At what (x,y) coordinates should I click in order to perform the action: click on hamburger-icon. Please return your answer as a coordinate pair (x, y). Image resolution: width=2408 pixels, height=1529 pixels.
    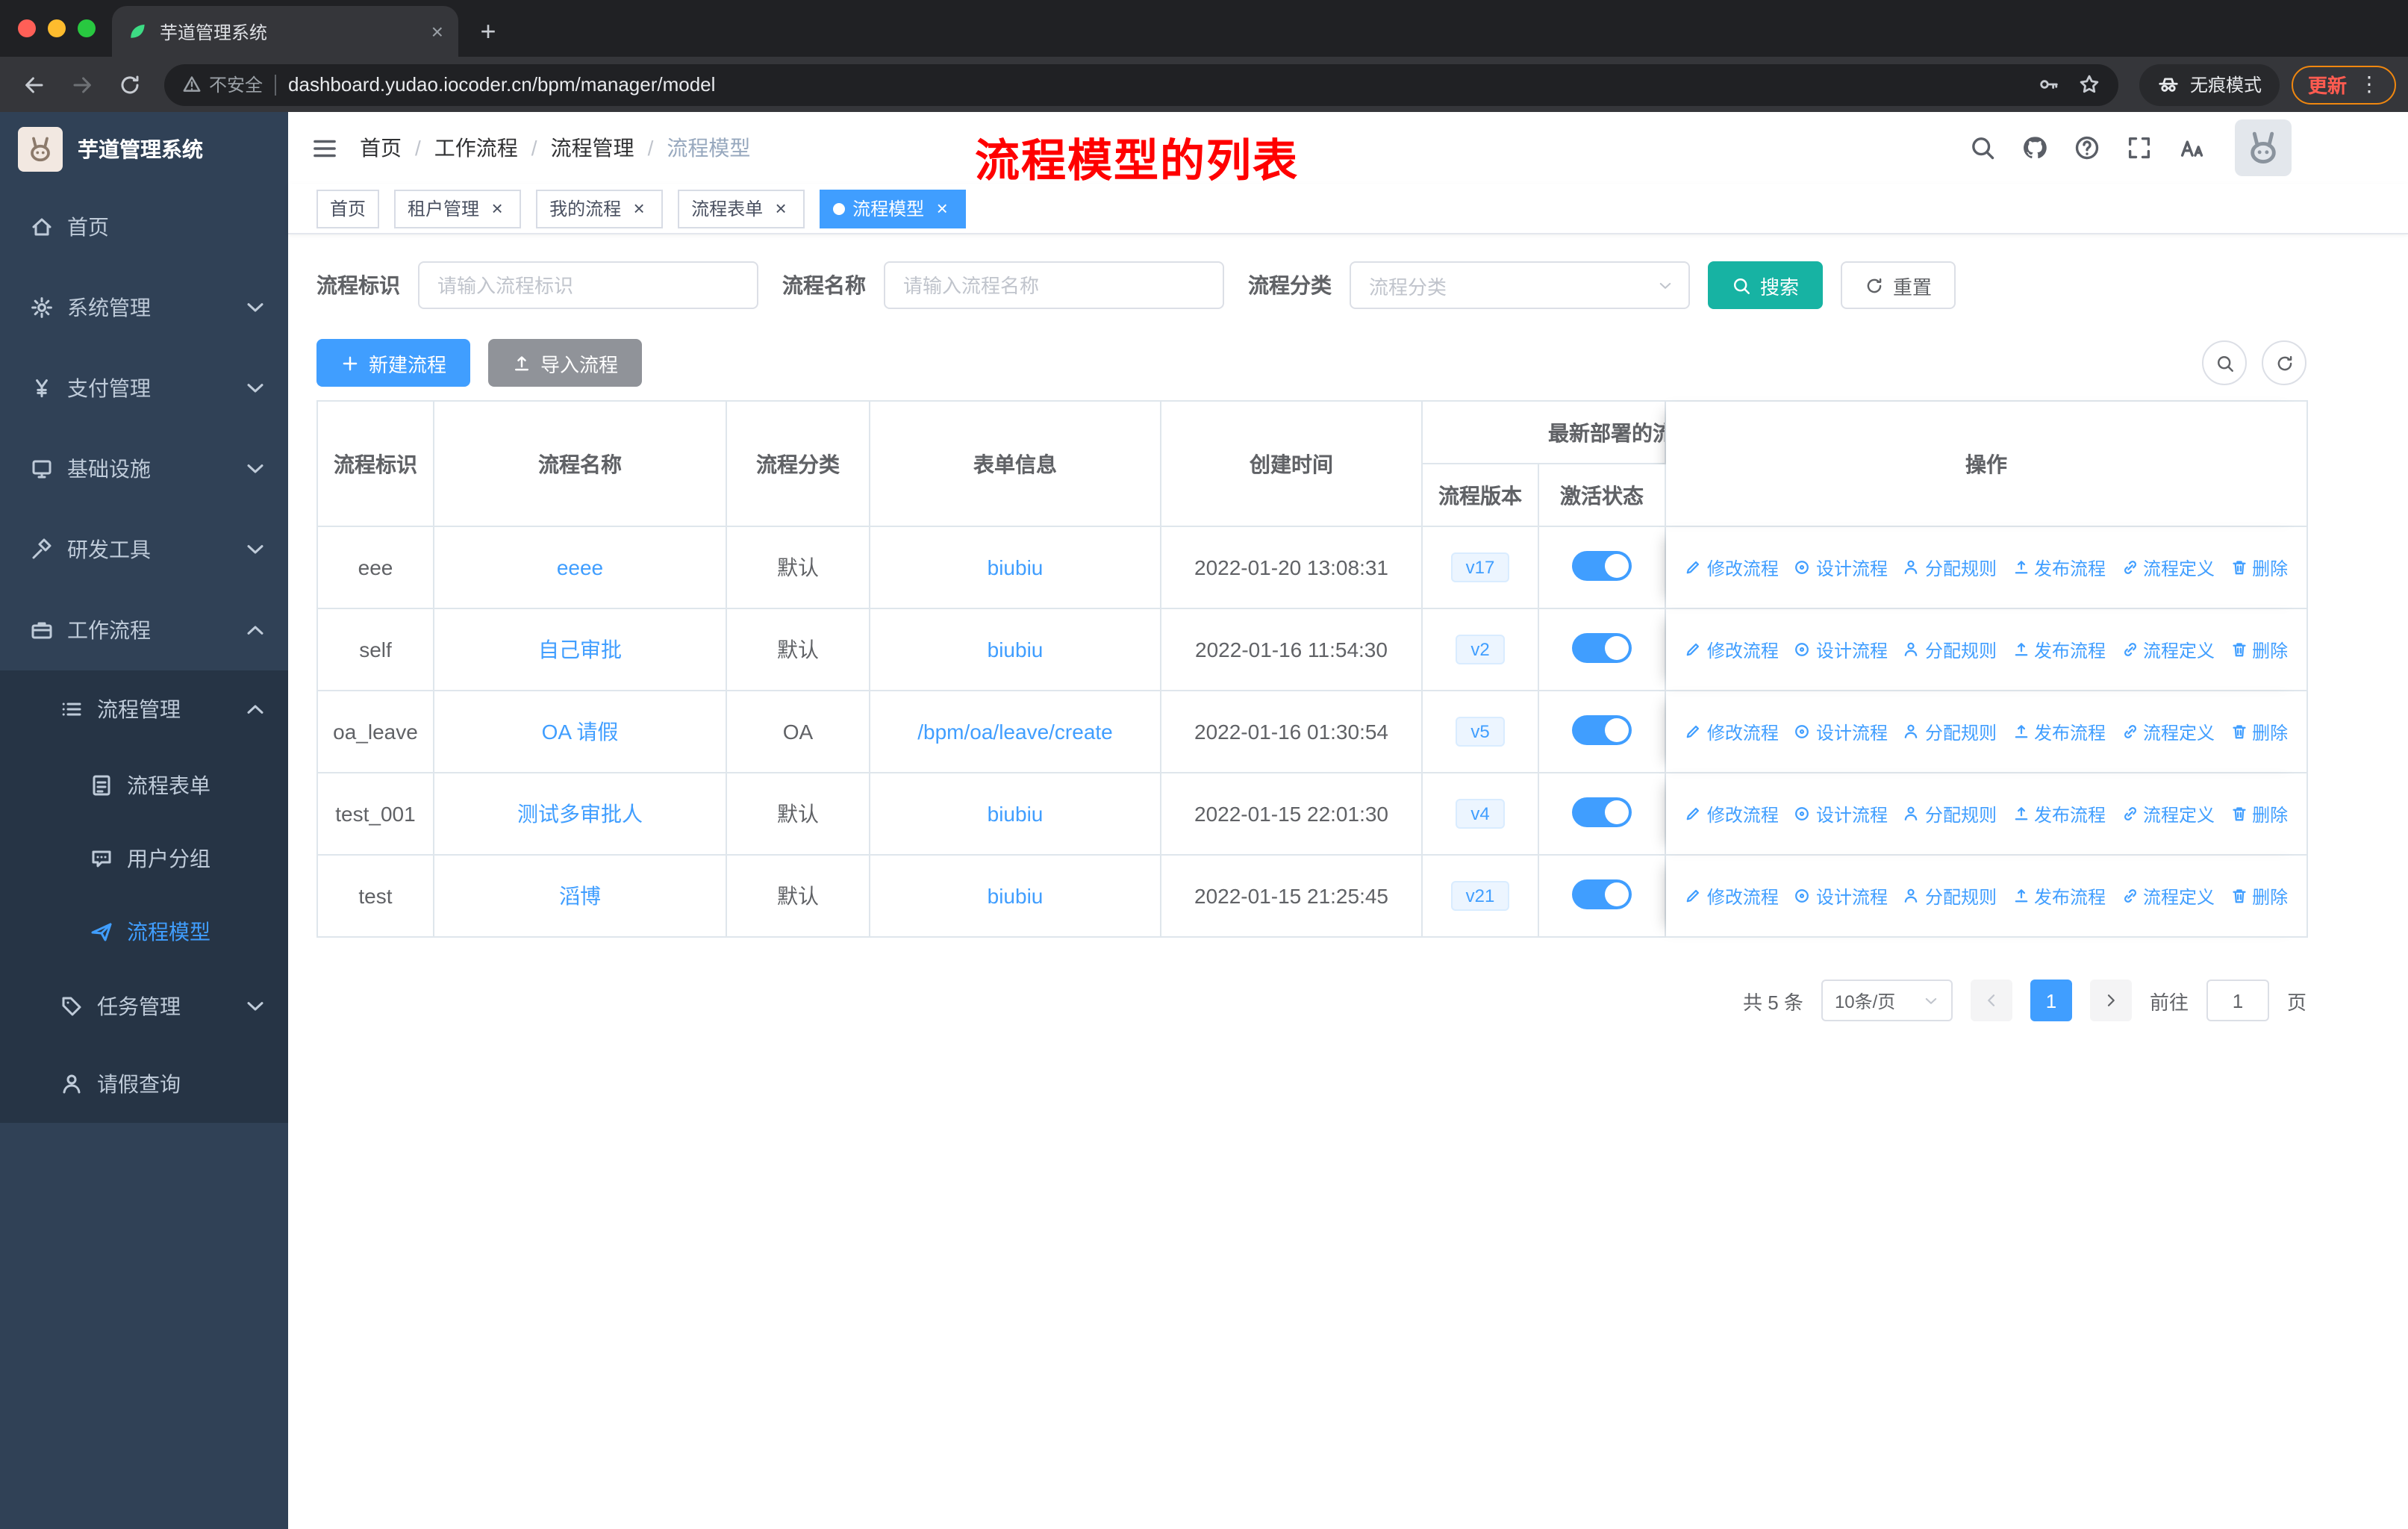
    Looking at the image, I should click on (325, 148).